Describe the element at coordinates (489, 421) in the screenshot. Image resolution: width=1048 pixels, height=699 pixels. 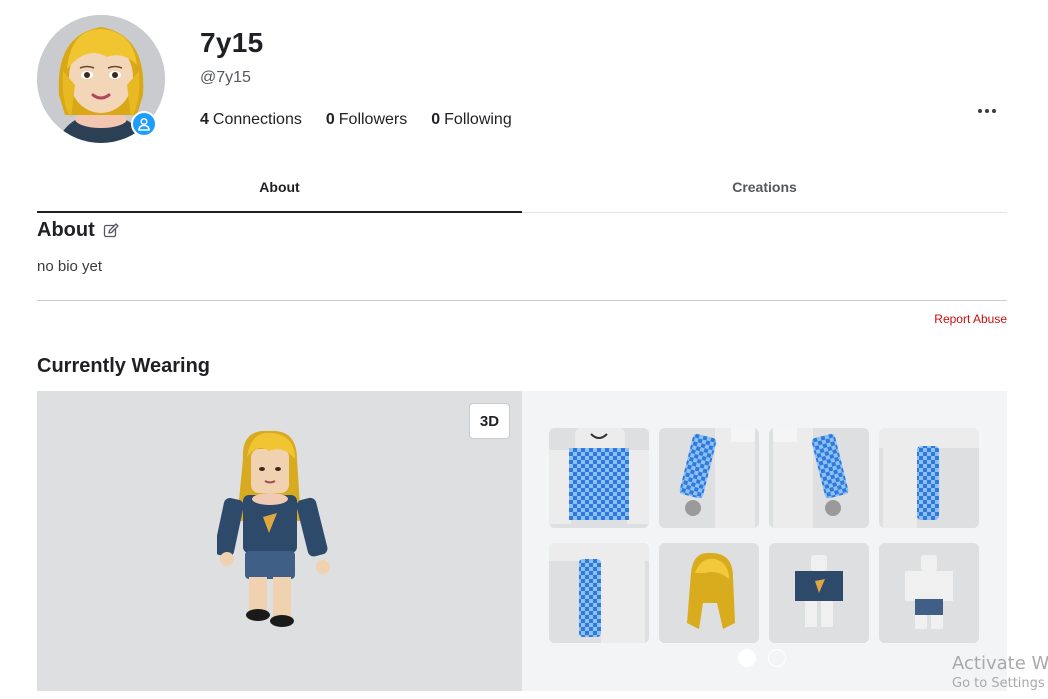
I see `toggle-3d-button: 3D` at that location.